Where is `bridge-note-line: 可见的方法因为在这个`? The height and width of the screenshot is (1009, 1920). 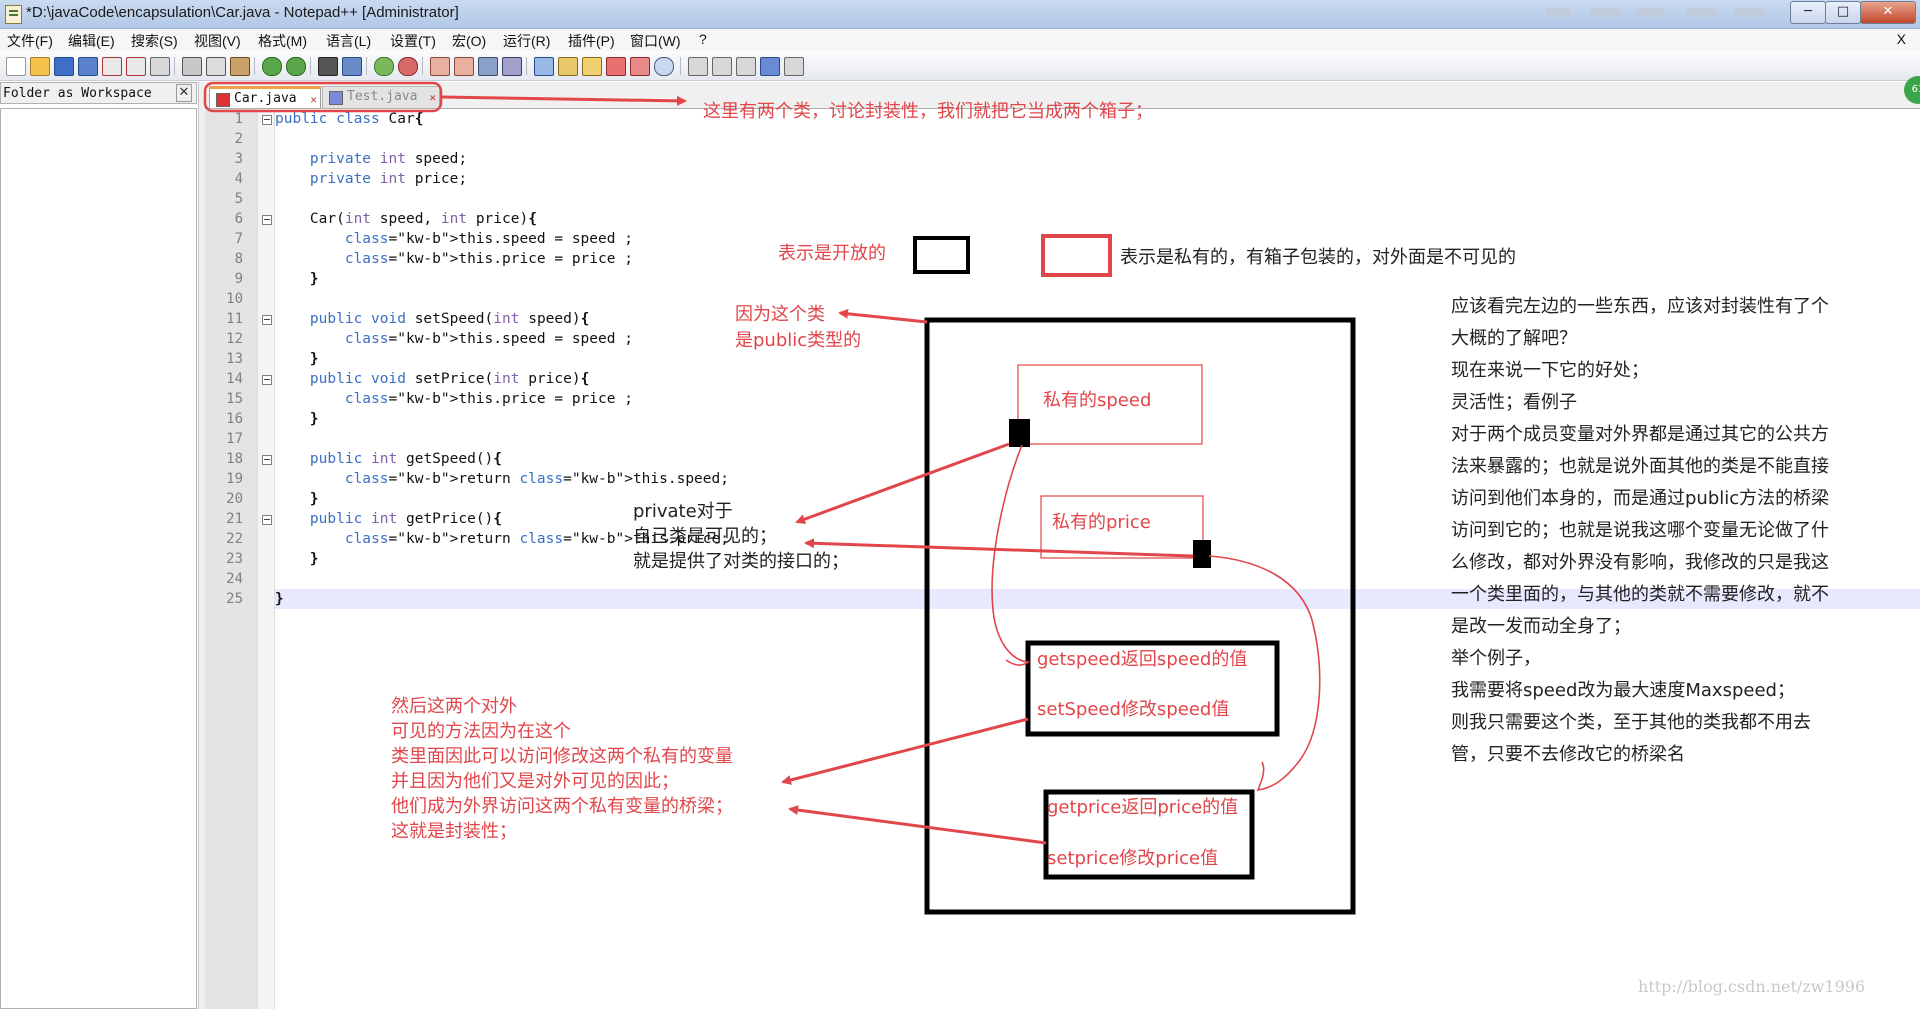 bridge-note-line: 可见的方法因为在这个 is located at coordinates (481, 731).